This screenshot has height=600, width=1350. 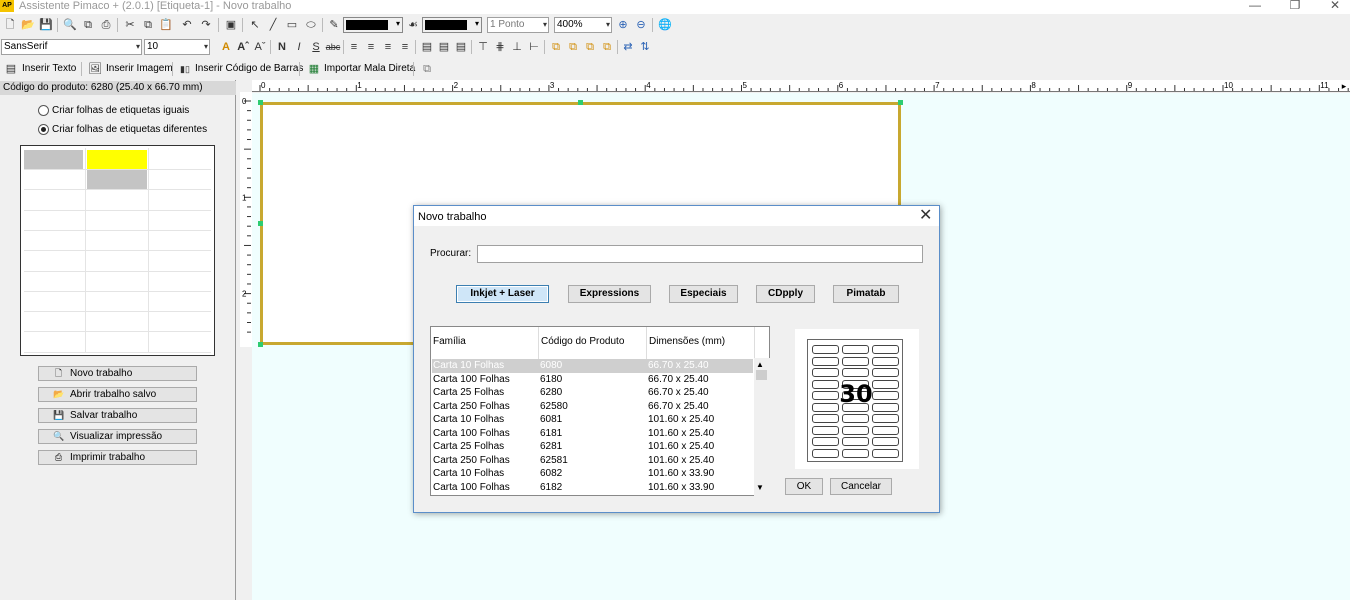 What do you see at coordinates (645, 47) in the screenshot?
I see `flip-vertical-icon: ⇅` at bounding box center [645, 47].